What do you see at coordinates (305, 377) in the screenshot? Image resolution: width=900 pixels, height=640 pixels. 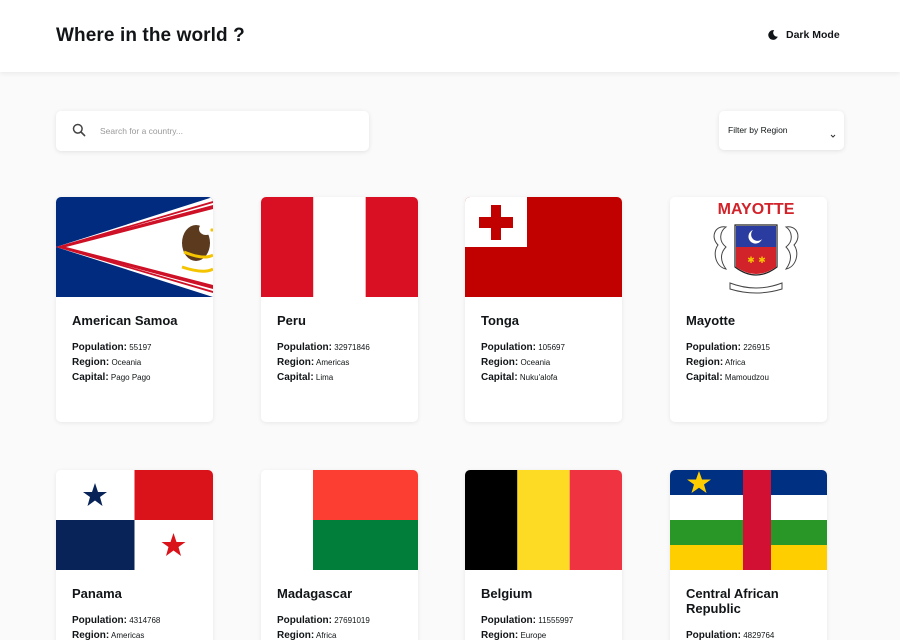 I see `capital-row: Capital: Lima` at bounding box center [305, 377].